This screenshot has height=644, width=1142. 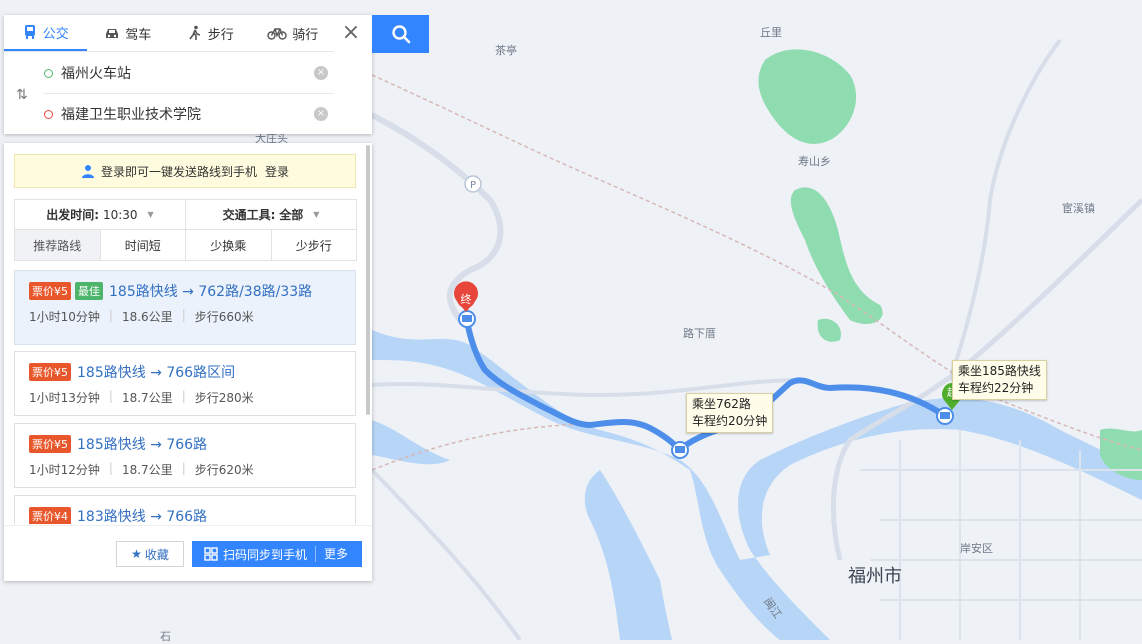 I want to click on tab-label: 骑行, so click(x=305, y=35).